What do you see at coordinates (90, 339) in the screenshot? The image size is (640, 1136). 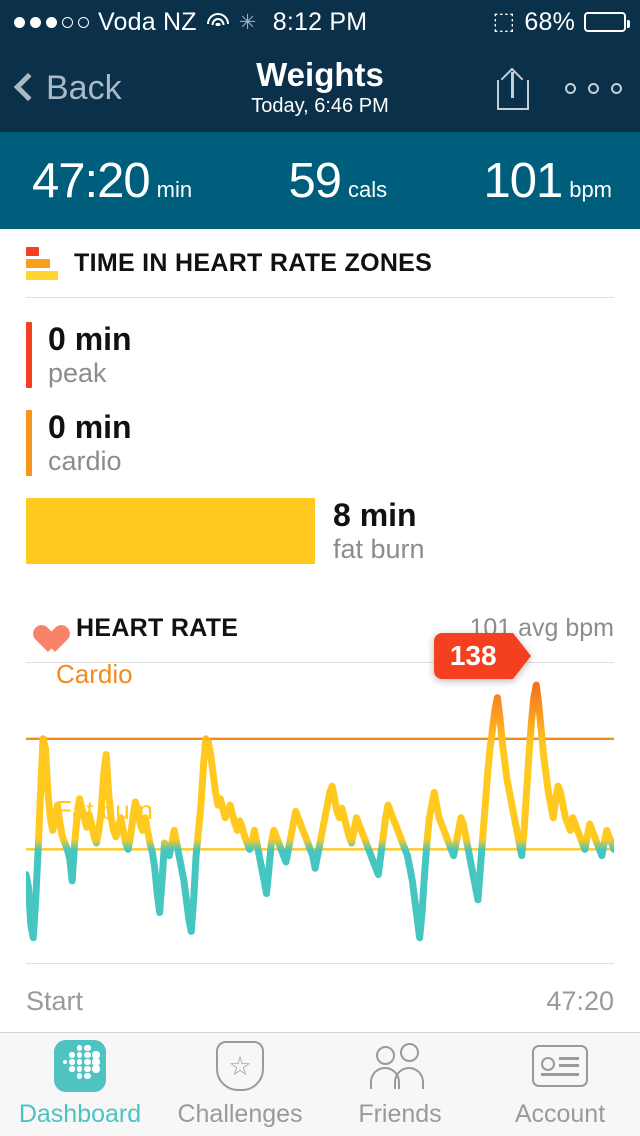 I see `zone-value-peak: 0 min` at bounding box center [90, 339].